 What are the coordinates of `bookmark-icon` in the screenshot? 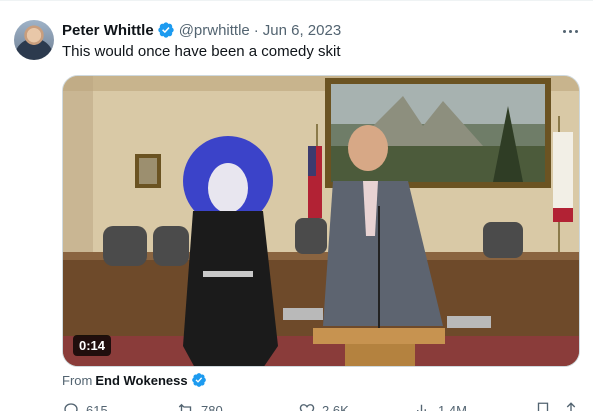 It's located at (543, 406).